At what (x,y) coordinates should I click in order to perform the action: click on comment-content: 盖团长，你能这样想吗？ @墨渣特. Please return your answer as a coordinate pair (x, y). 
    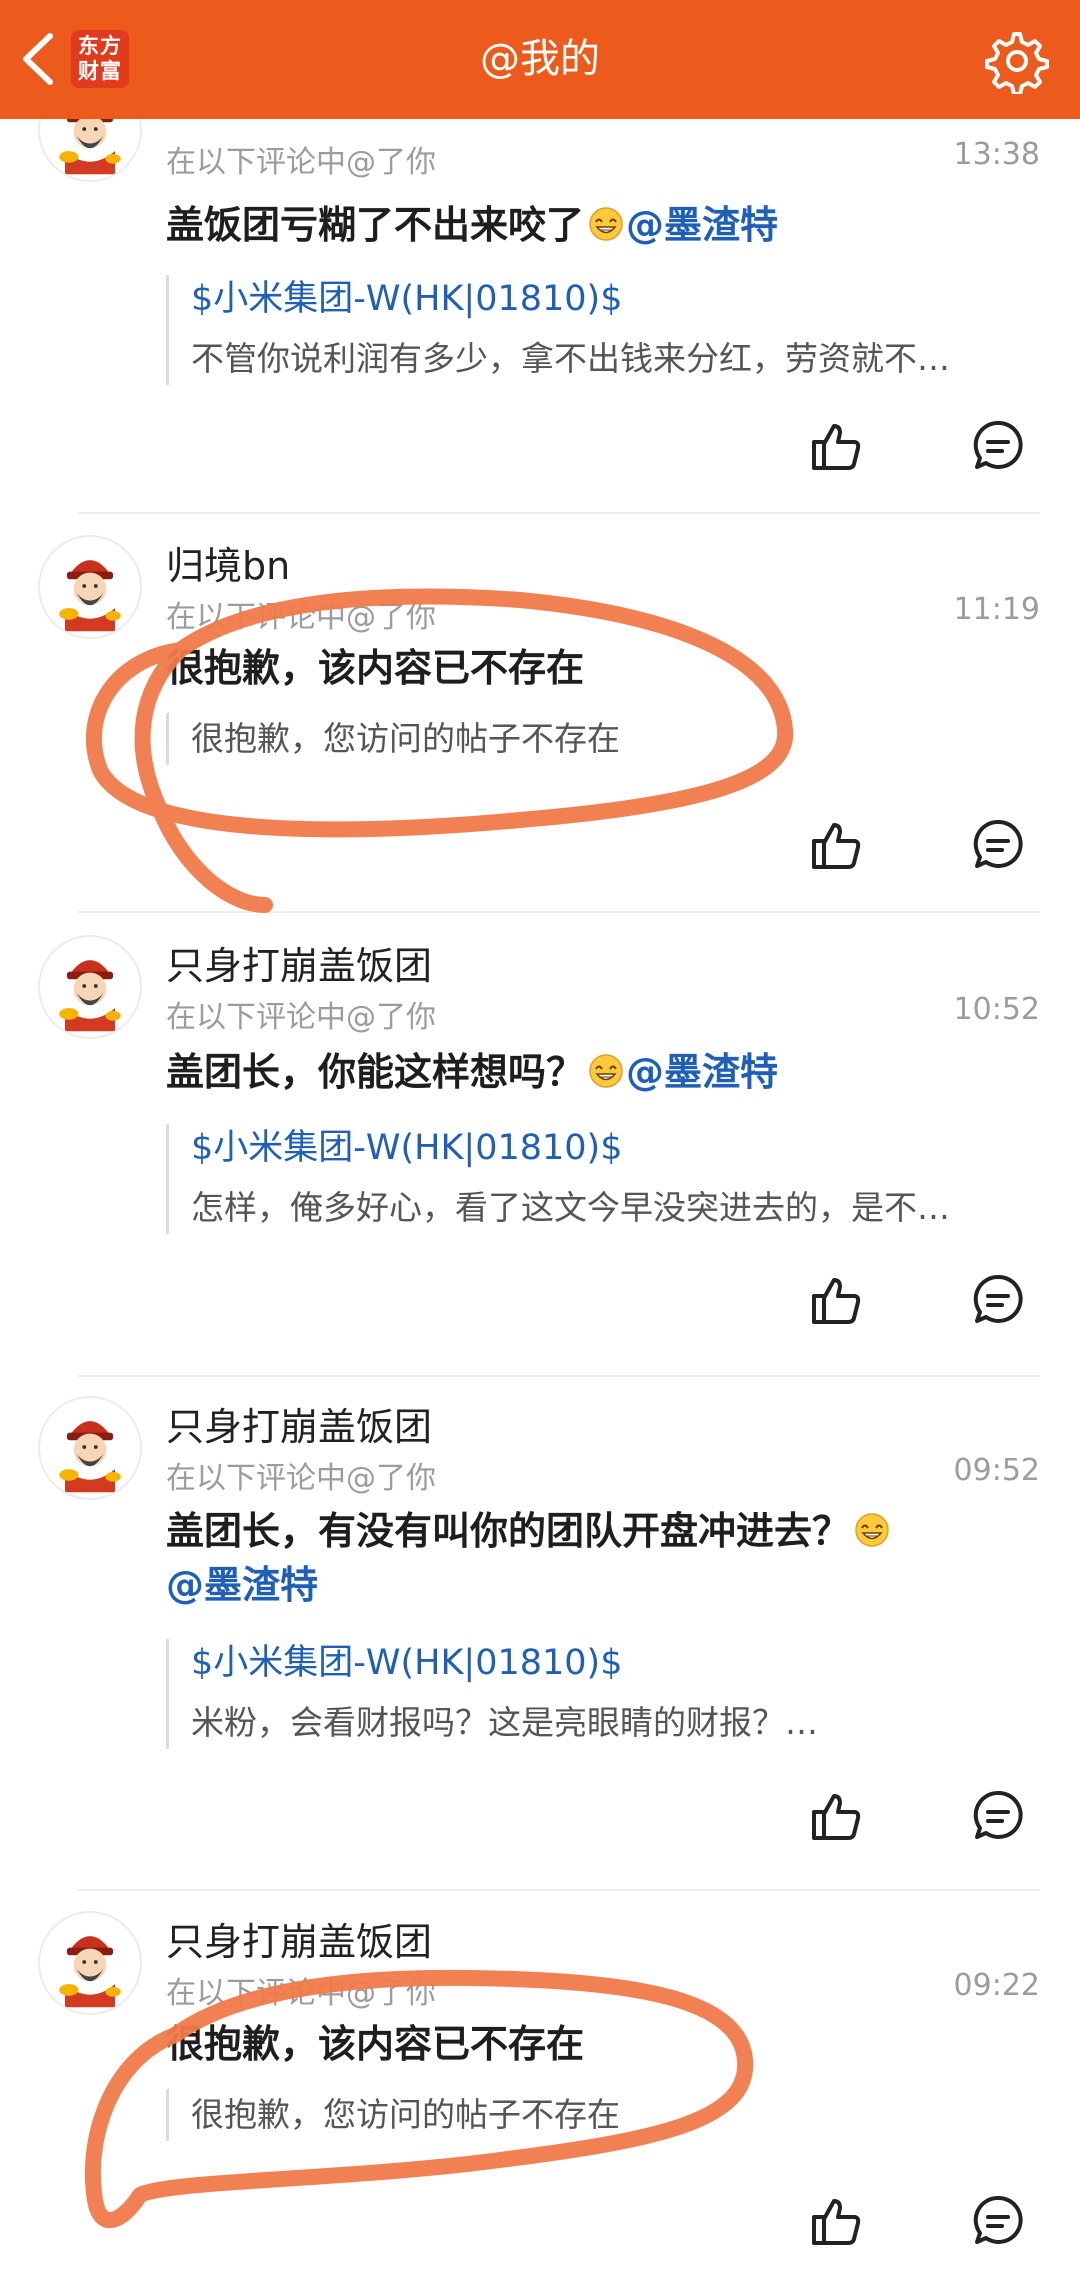
    Looking at the image, I should click on (571, 1072).